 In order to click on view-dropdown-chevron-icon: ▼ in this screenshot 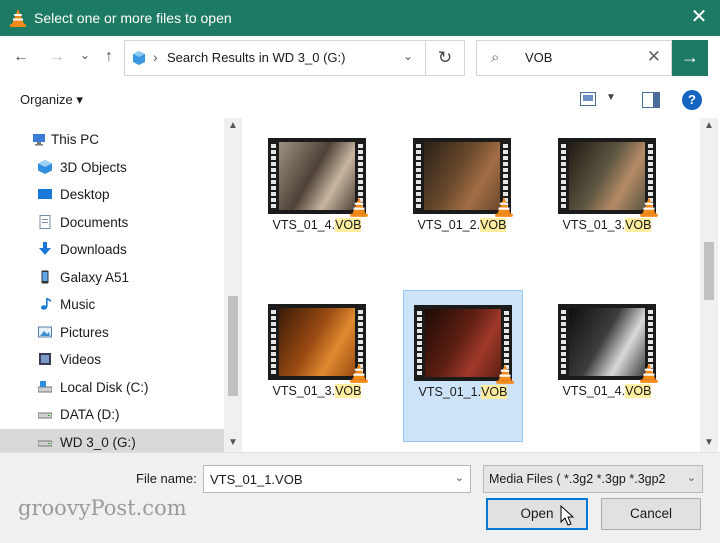, I will do `click(611, 97)`.